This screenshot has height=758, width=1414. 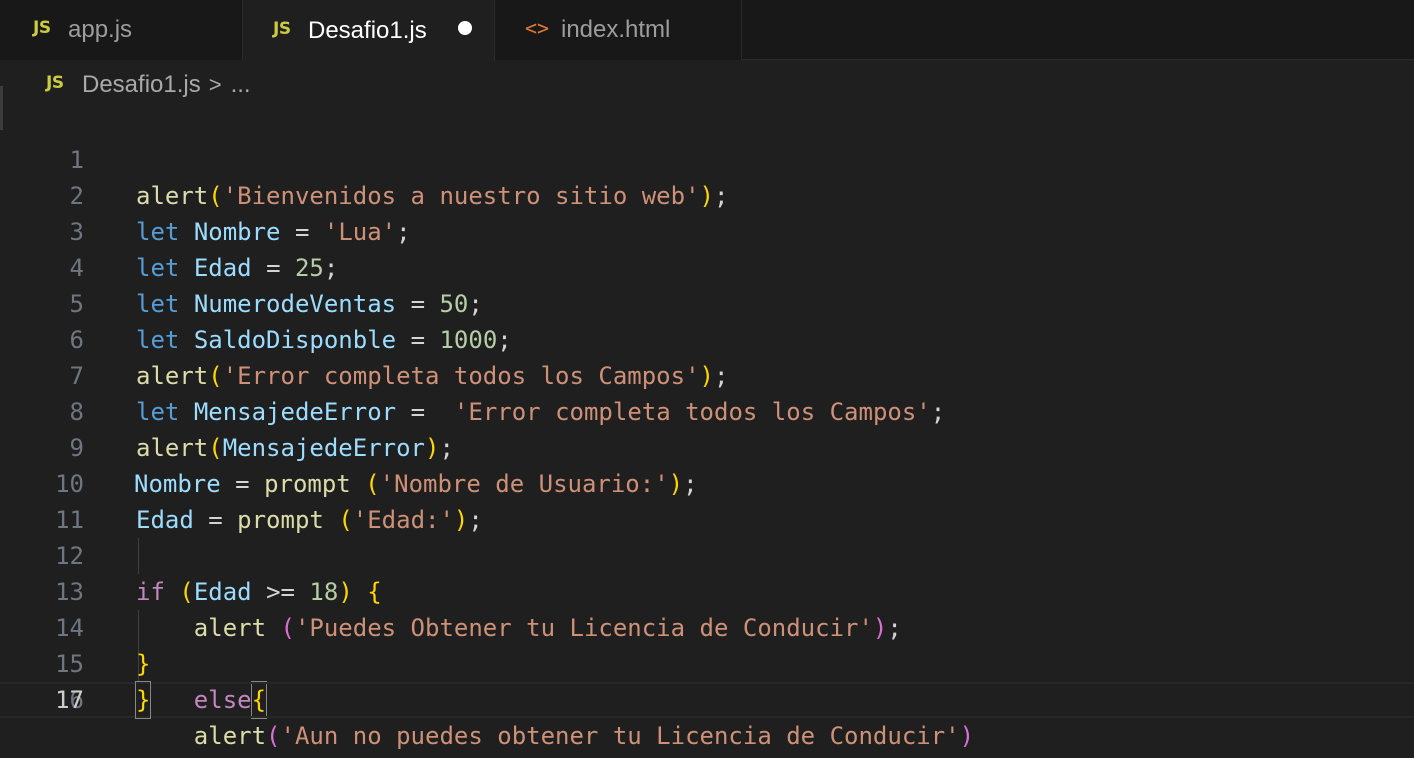 I want to click on tab-index-html: <> index.html, so click(x=618, y=30).